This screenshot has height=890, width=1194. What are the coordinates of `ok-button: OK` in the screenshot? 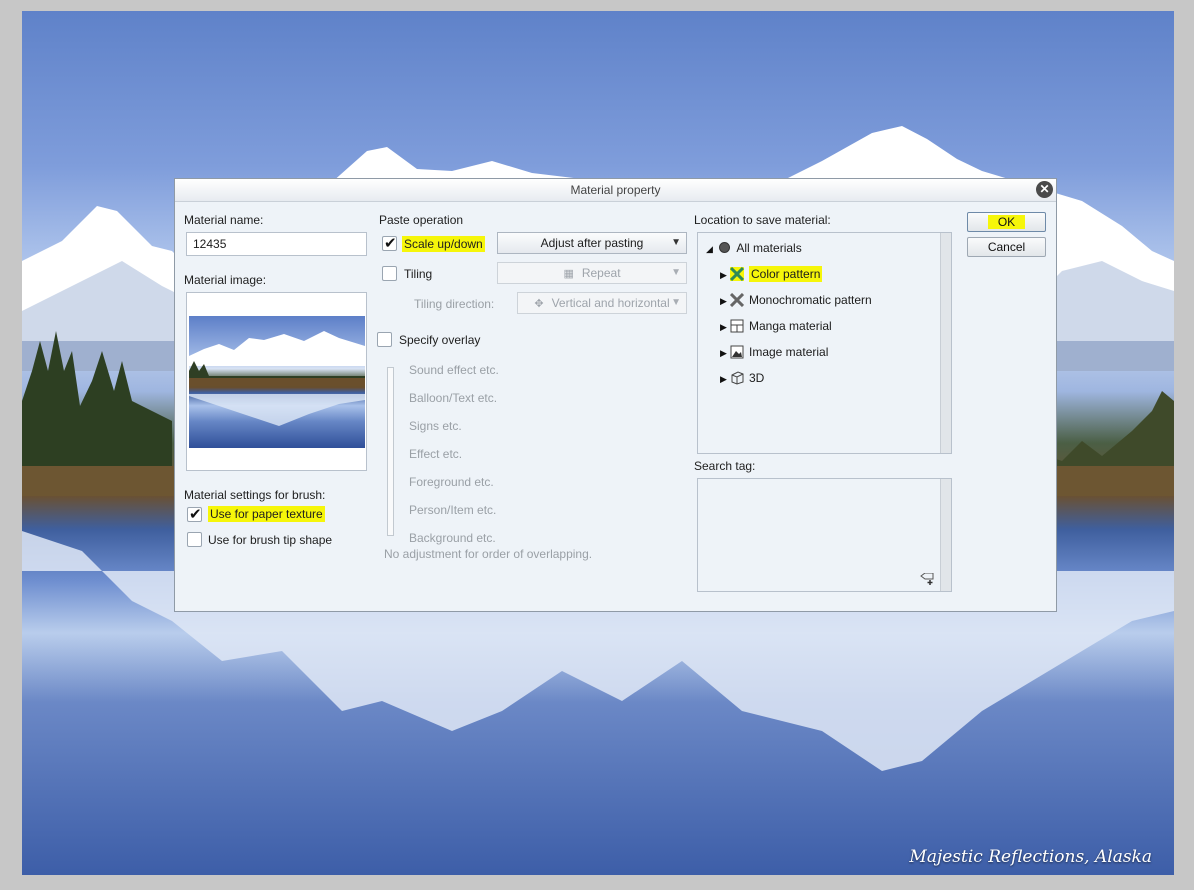 It's located at (1006, 222).